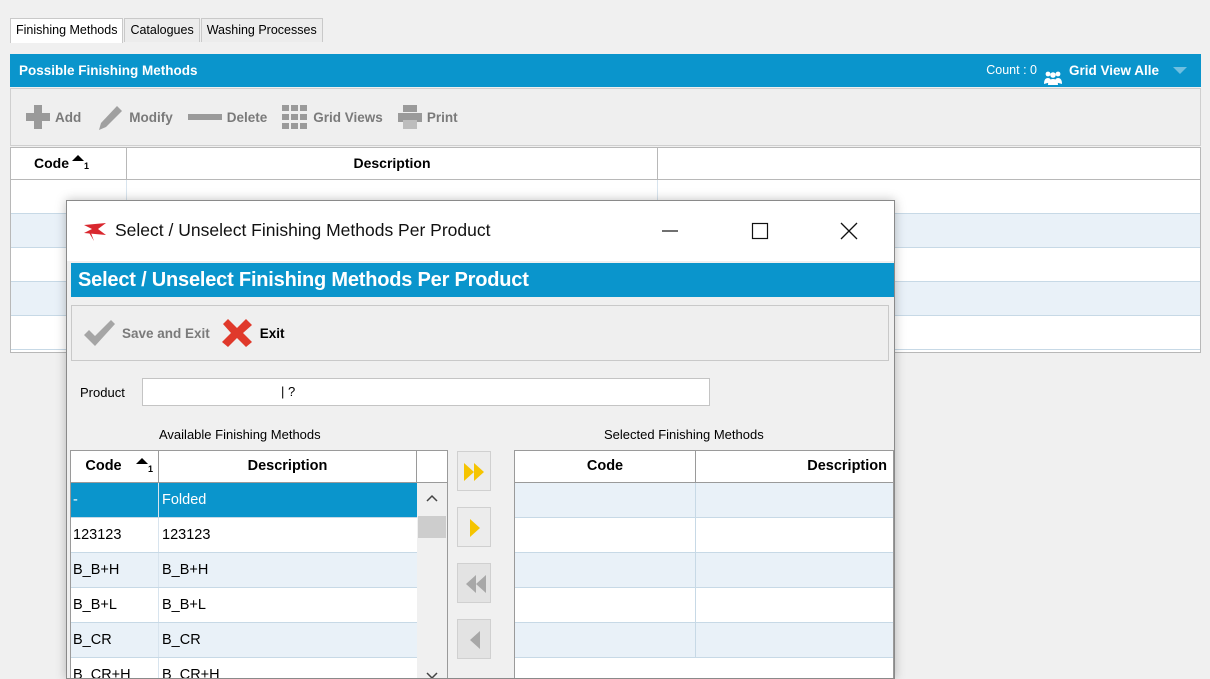  I want to click on page-title: Possible Finishing Methods, so click(108, 70).